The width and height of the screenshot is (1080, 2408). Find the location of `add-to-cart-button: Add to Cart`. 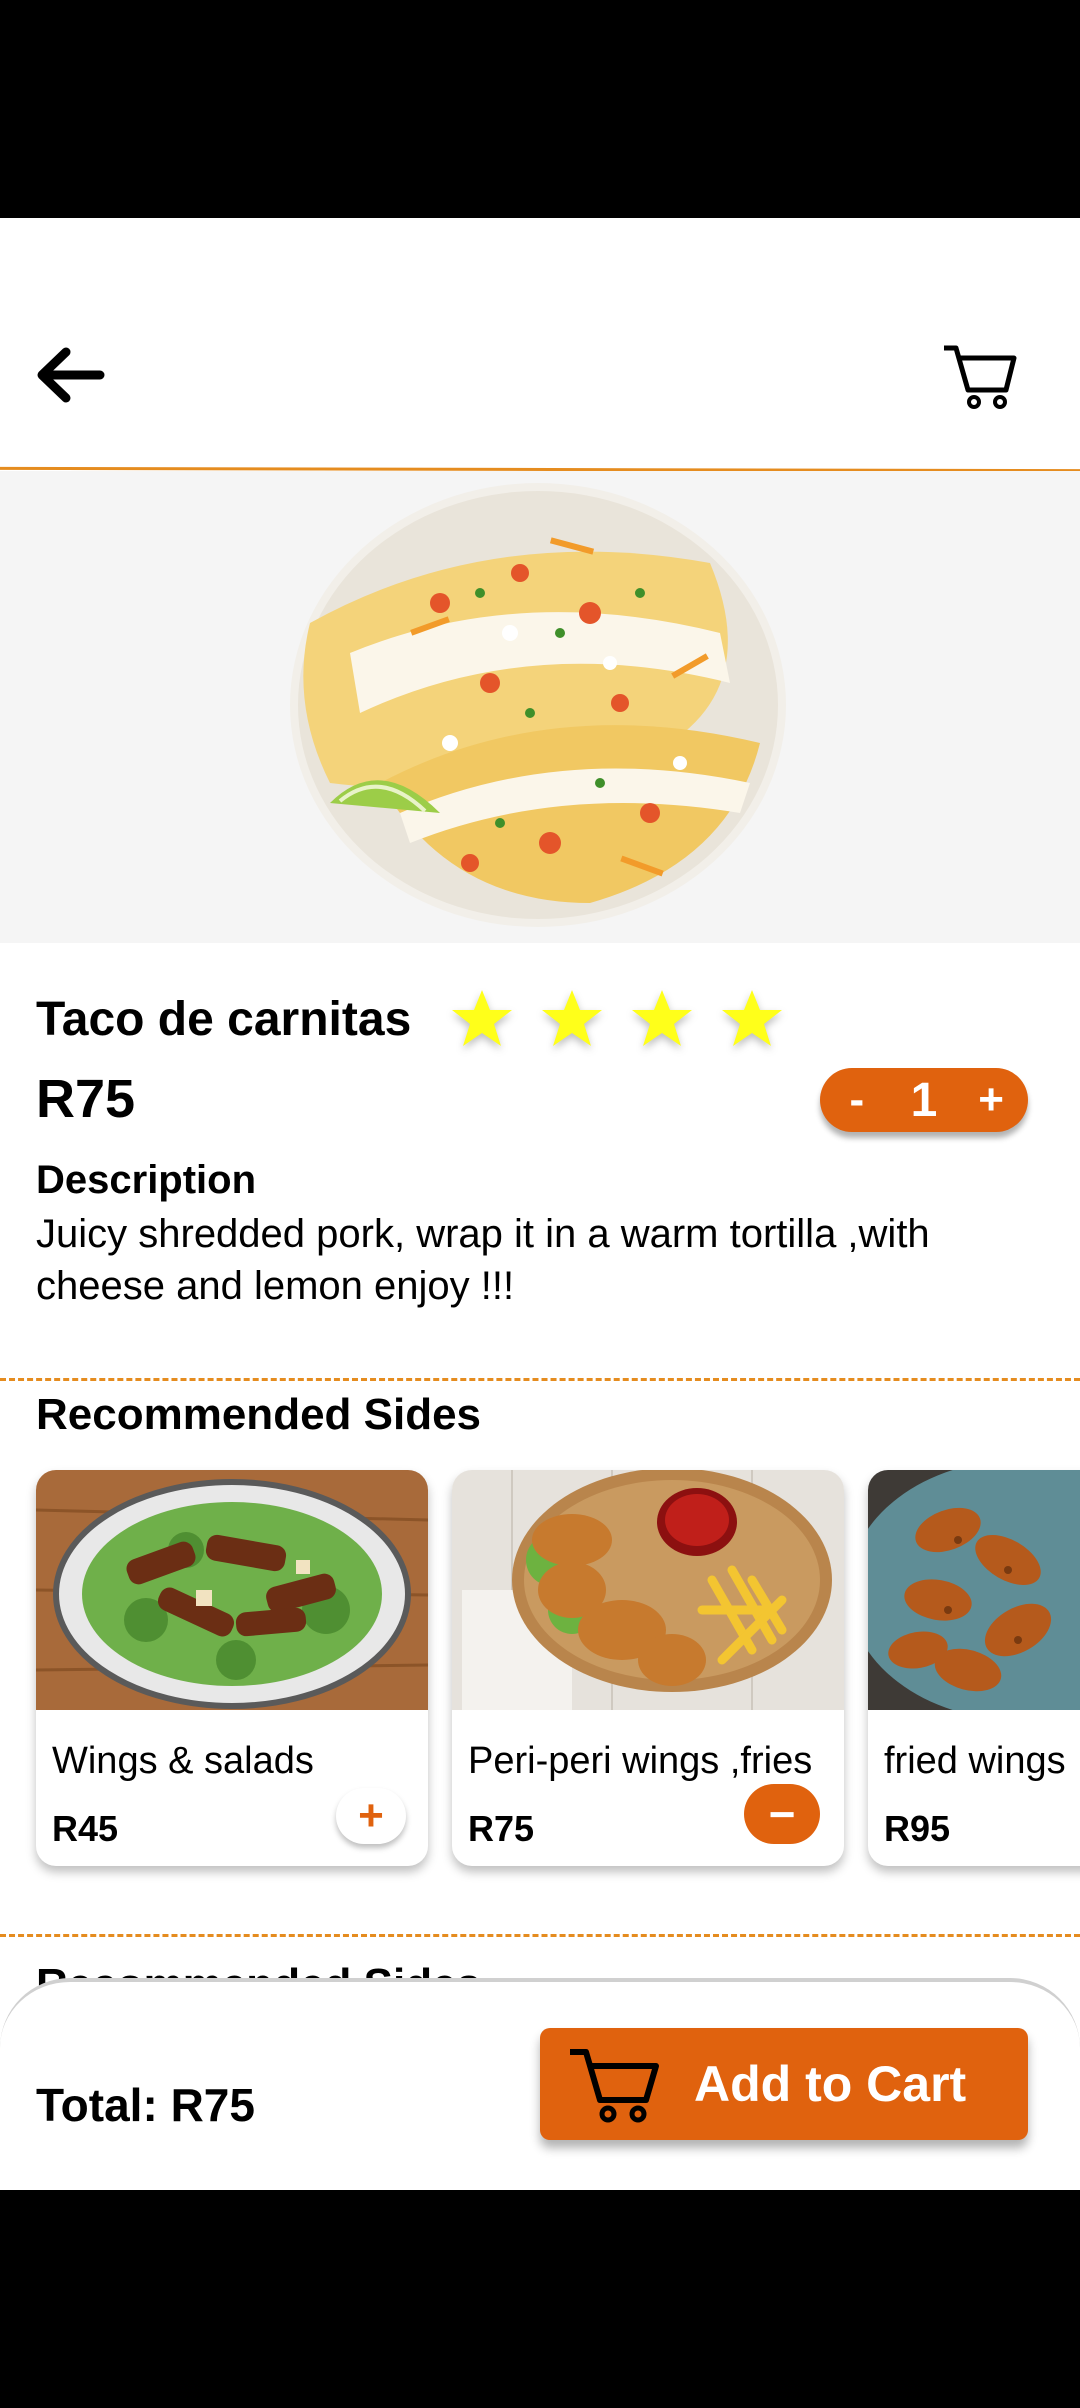

add-to-cart-button: Add to Cart is located at coordinates (784, 2084).